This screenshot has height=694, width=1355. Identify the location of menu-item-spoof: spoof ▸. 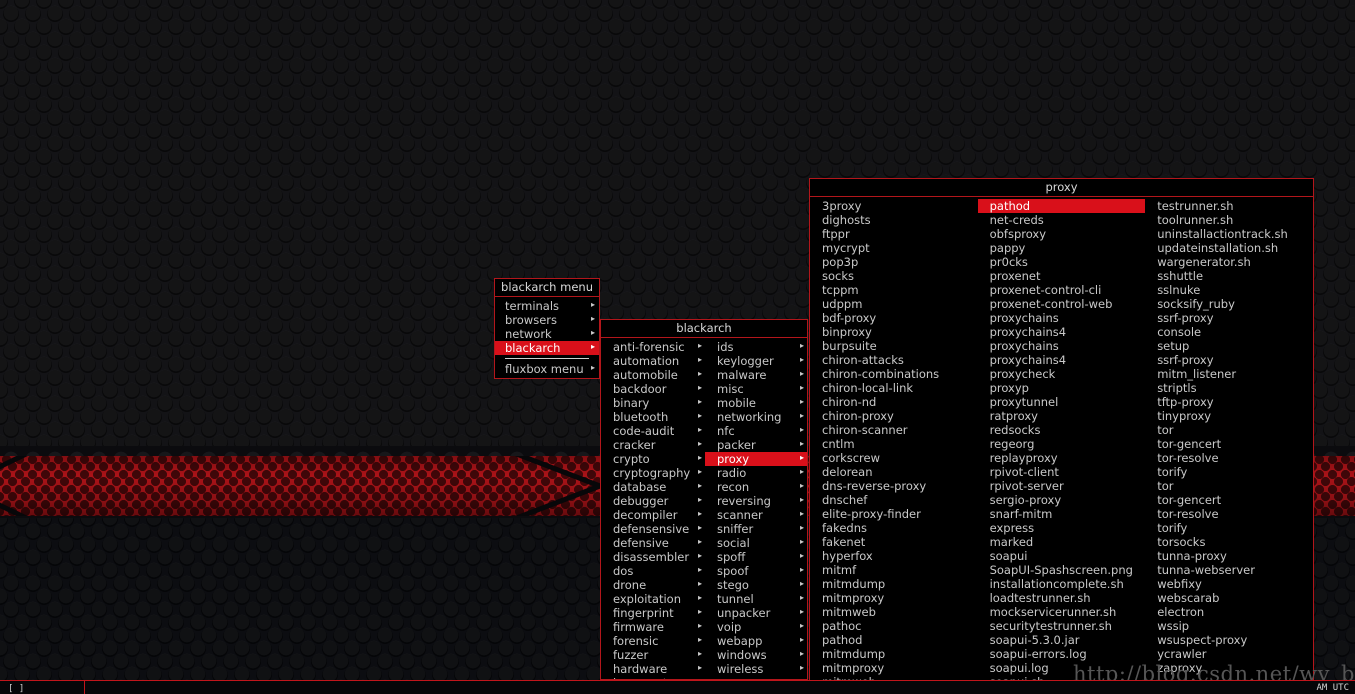
(756, 571).